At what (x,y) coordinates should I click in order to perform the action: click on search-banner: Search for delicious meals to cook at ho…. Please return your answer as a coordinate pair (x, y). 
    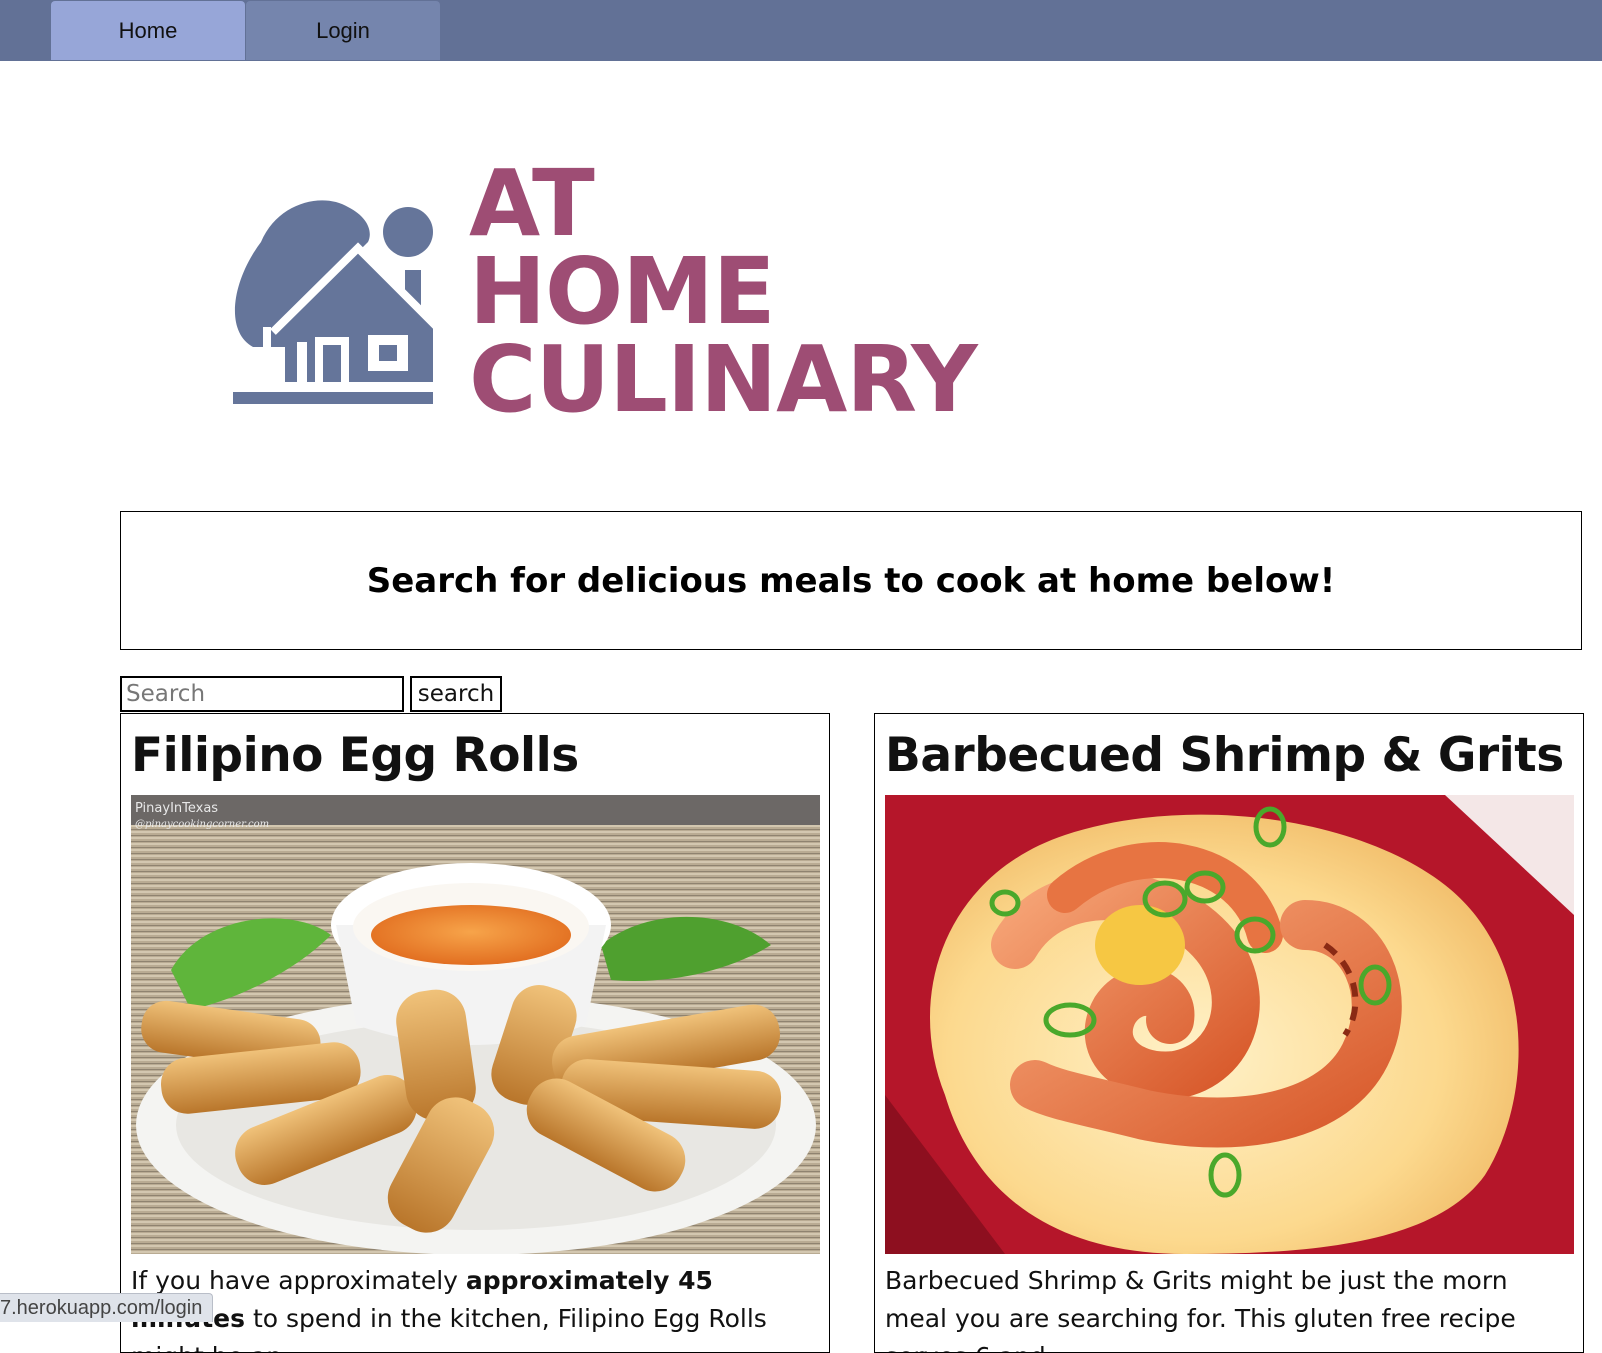
    Looking at the image, I should click on (851, 580).